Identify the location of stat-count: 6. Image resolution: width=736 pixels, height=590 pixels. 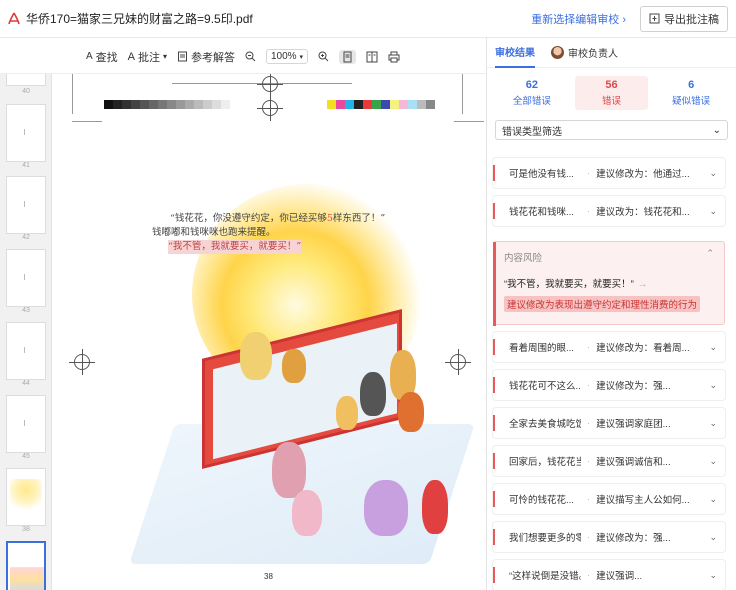
(691, 85).